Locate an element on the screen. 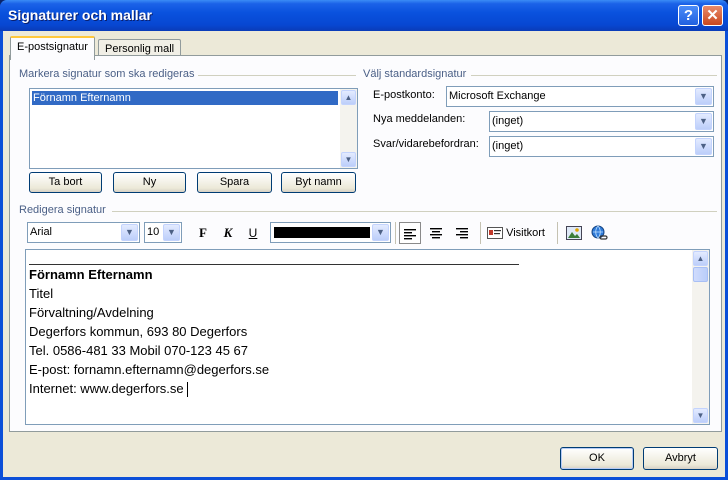 Image resolution: width=728 pixels, height=480 pixels. align-right-icon is located at coordinates (462, 233).